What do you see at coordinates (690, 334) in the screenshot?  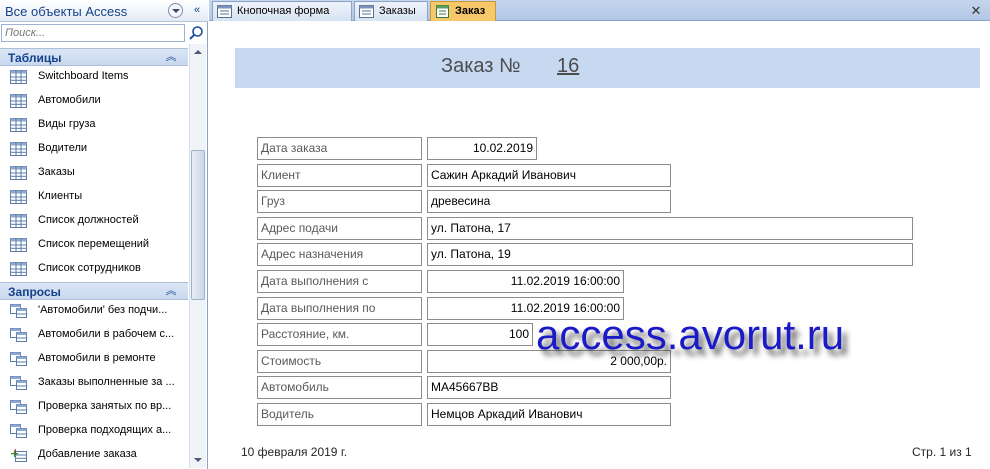 I see `watermark: access.avorut.ru` at bounding box center [690, 334].